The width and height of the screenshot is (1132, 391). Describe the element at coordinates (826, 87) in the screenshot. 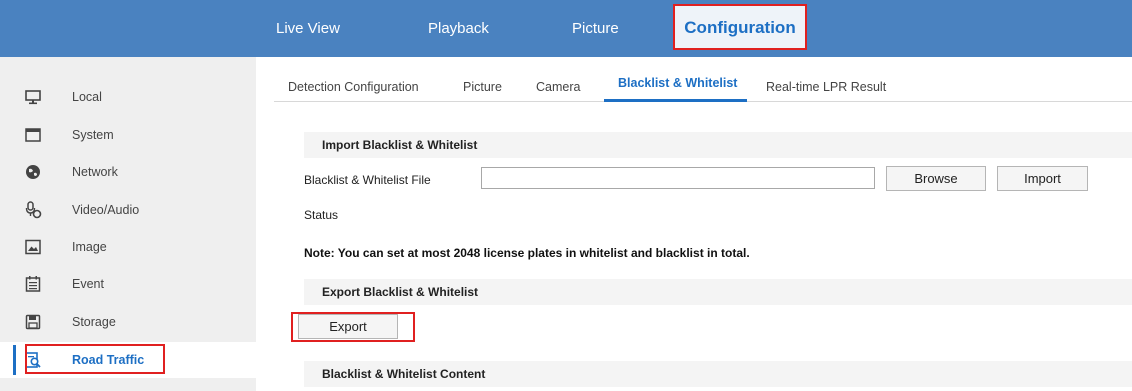

I see `tab-realtime-lpr-result: Real-time LPR Result` at that location.